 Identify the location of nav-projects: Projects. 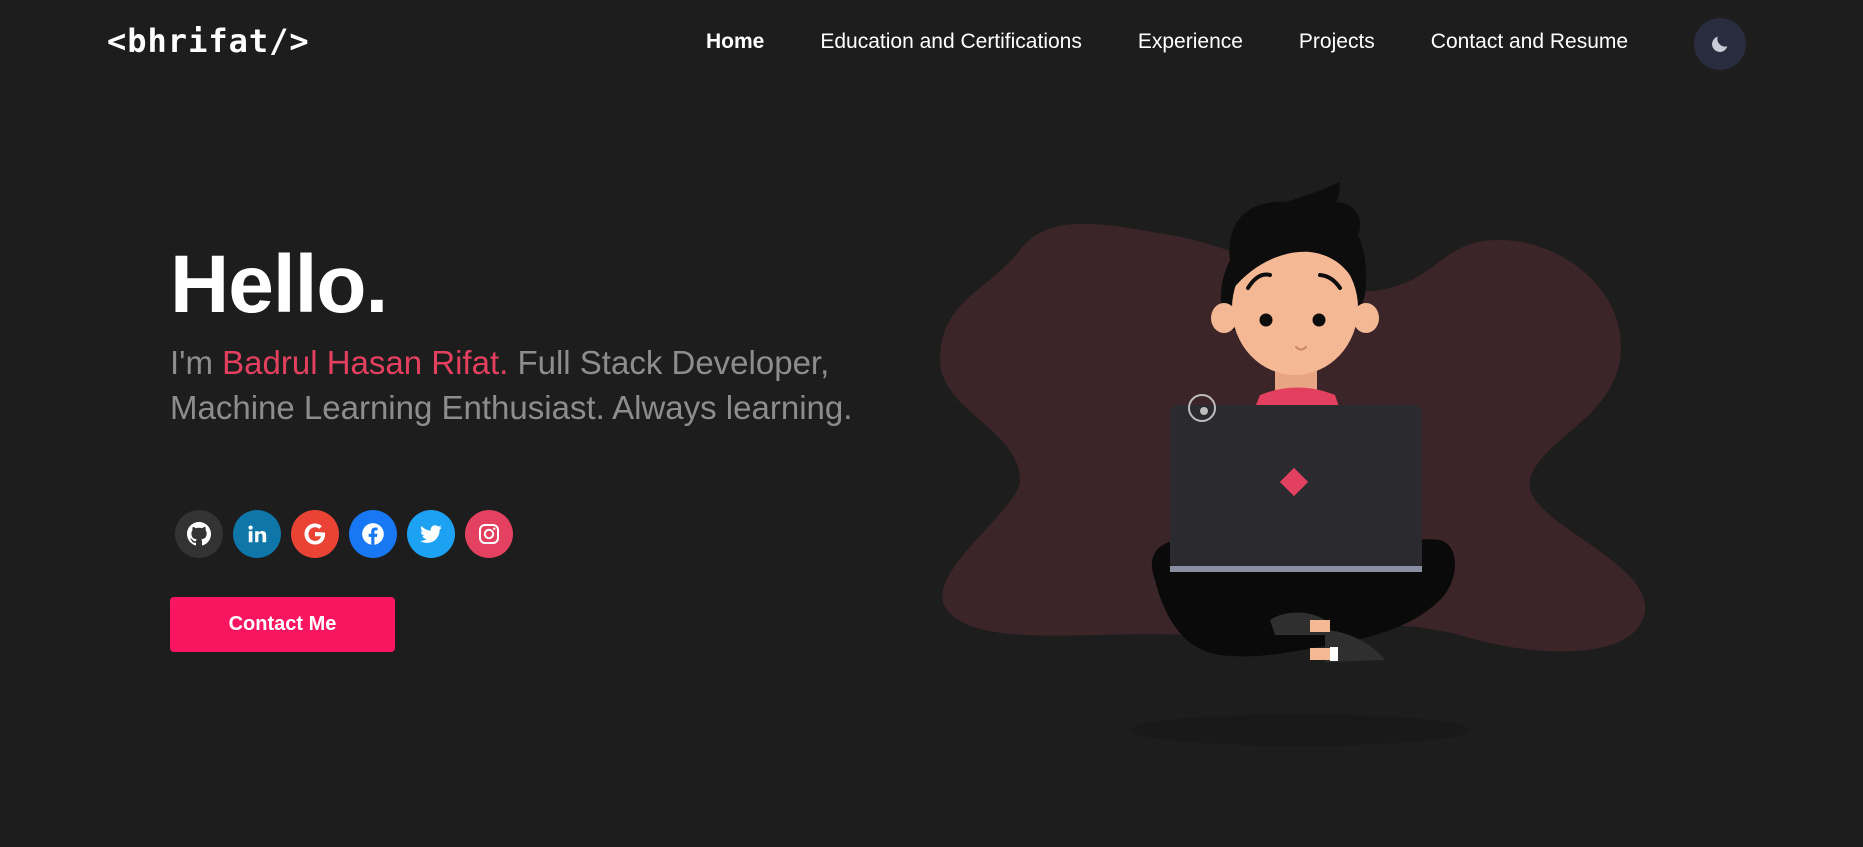
(1337, 42).